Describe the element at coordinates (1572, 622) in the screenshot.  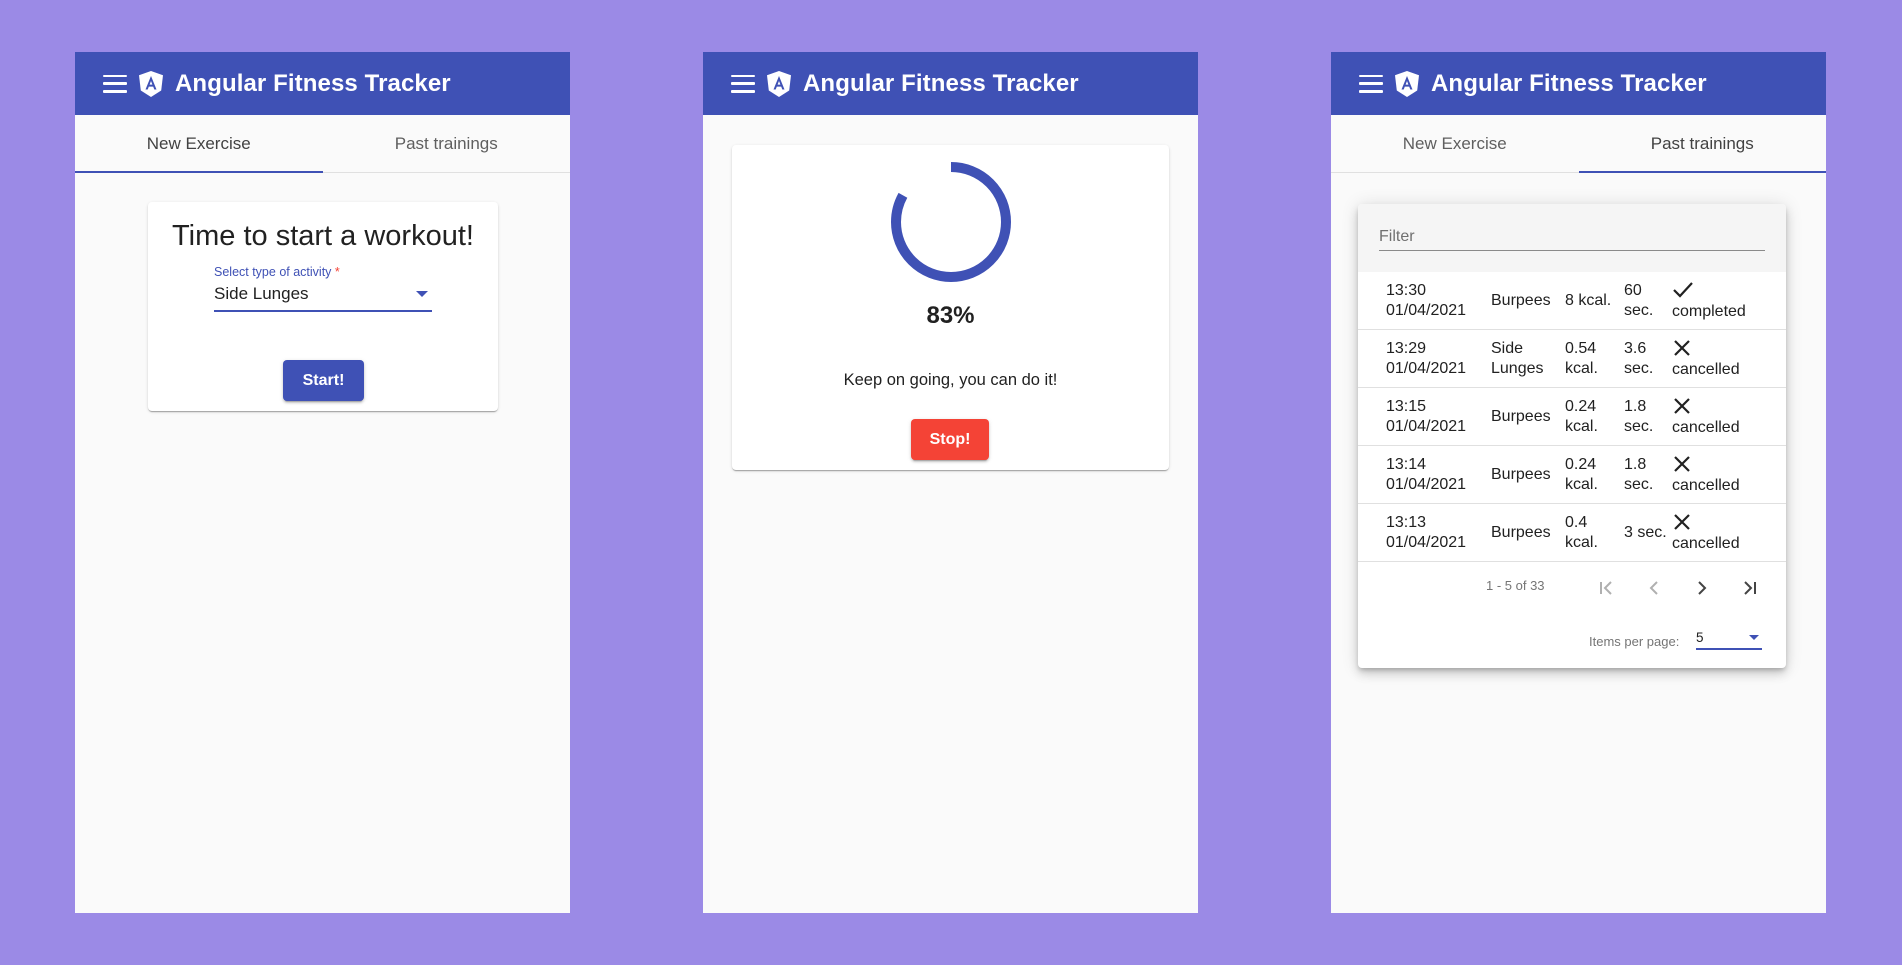
I see `paginator: 1 - 5 of 33 Items per page: 5` at that location.